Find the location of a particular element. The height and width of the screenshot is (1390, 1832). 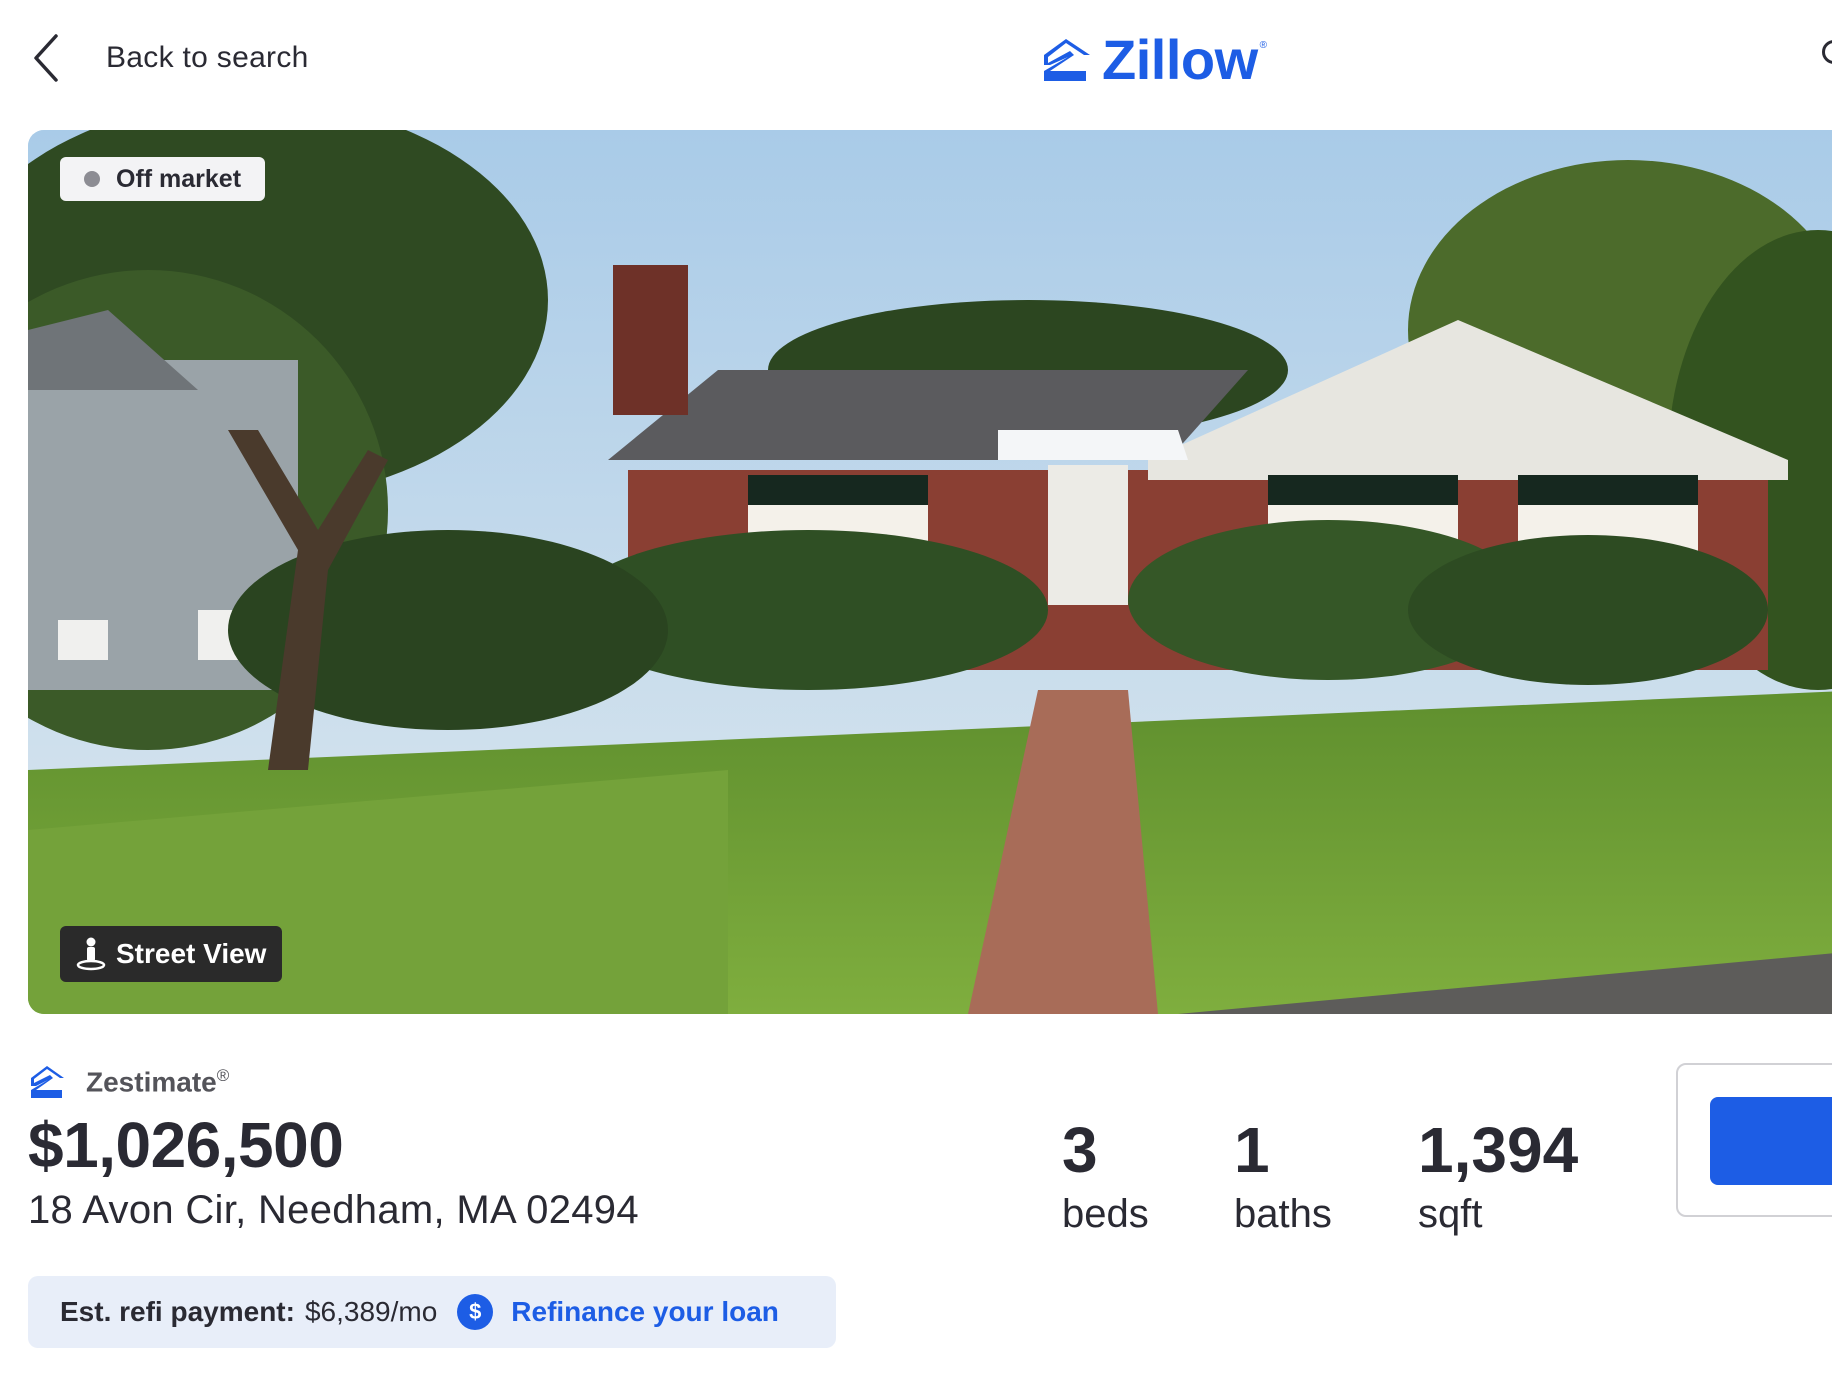

beds-value: 3 is located at coordinates (1080, 1150).